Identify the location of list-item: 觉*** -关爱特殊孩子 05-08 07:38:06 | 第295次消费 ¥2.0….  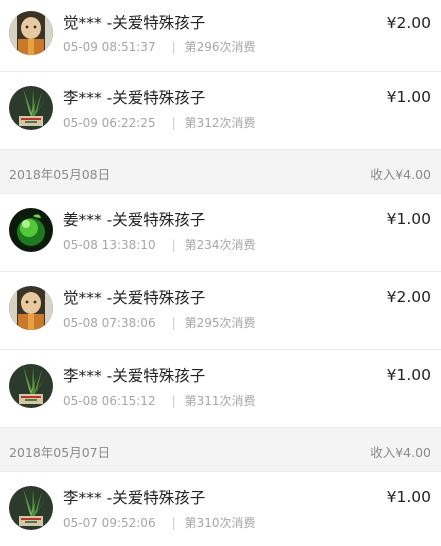
(220, 311).